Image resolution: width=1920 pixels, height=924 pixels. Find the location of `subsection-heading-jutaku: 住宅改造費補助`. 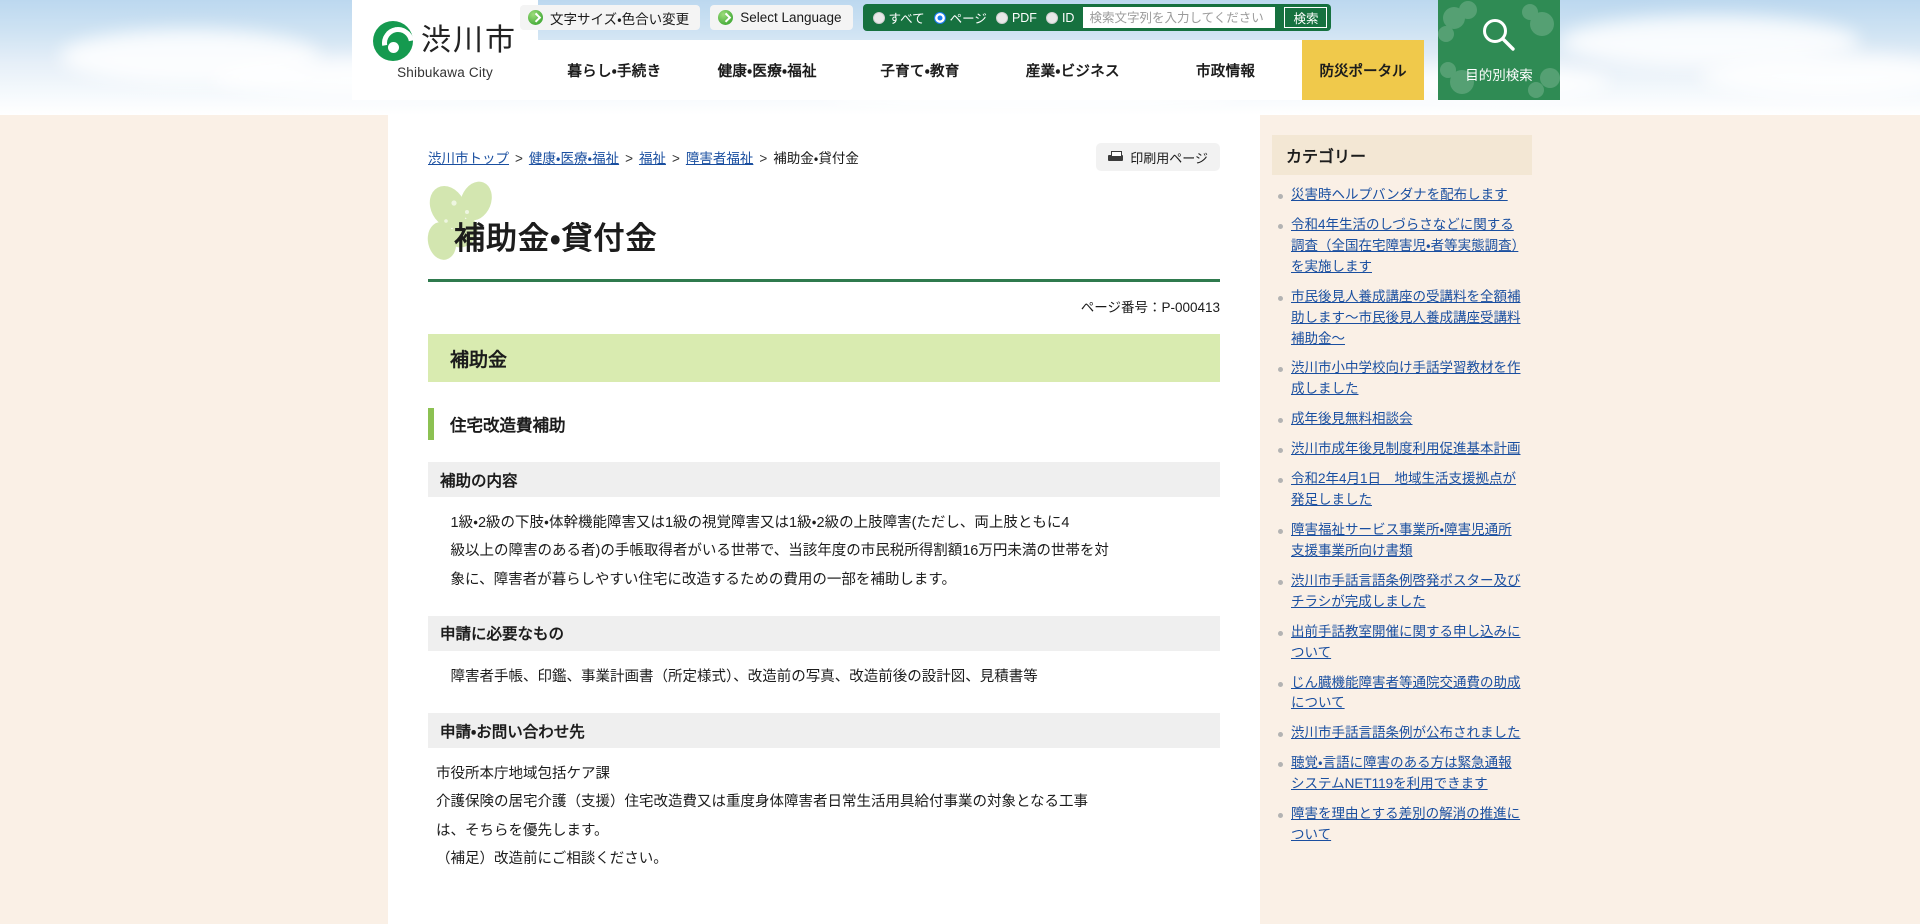

subsection-heading-jutaku: 住宅改造費補助 is located at coordinates (824, 424).